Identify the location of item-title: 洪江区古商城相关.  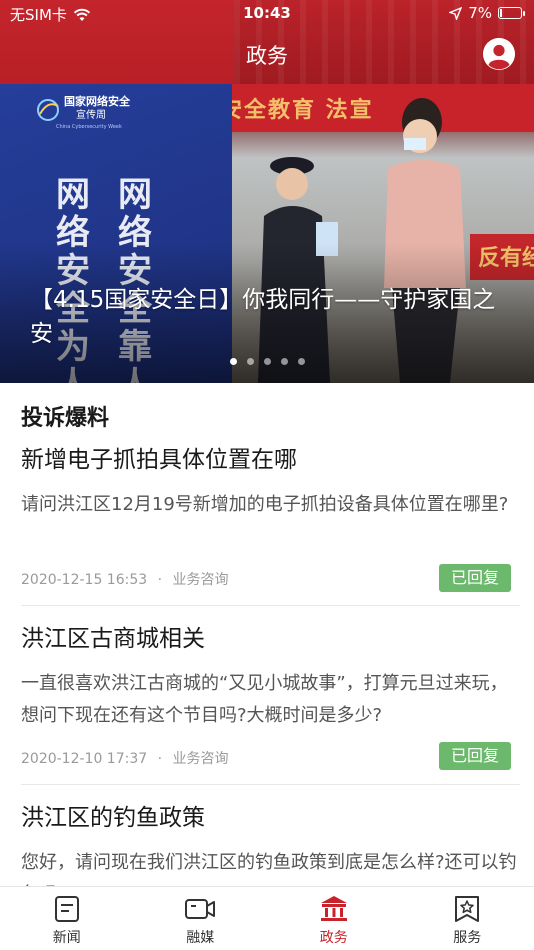
(270, 639).